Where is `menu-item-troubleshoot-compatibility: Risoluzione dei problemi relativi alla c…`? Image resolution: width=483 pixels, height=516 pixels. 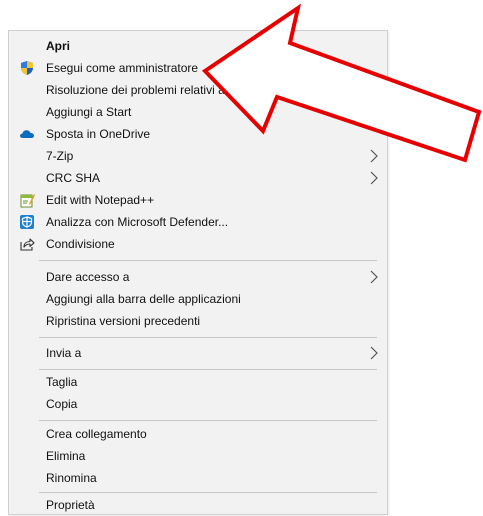 menu-item-troubleshoot-compatibility: Risoluzione dei problemi relativi alla c… is located at coordinates (198, 90).